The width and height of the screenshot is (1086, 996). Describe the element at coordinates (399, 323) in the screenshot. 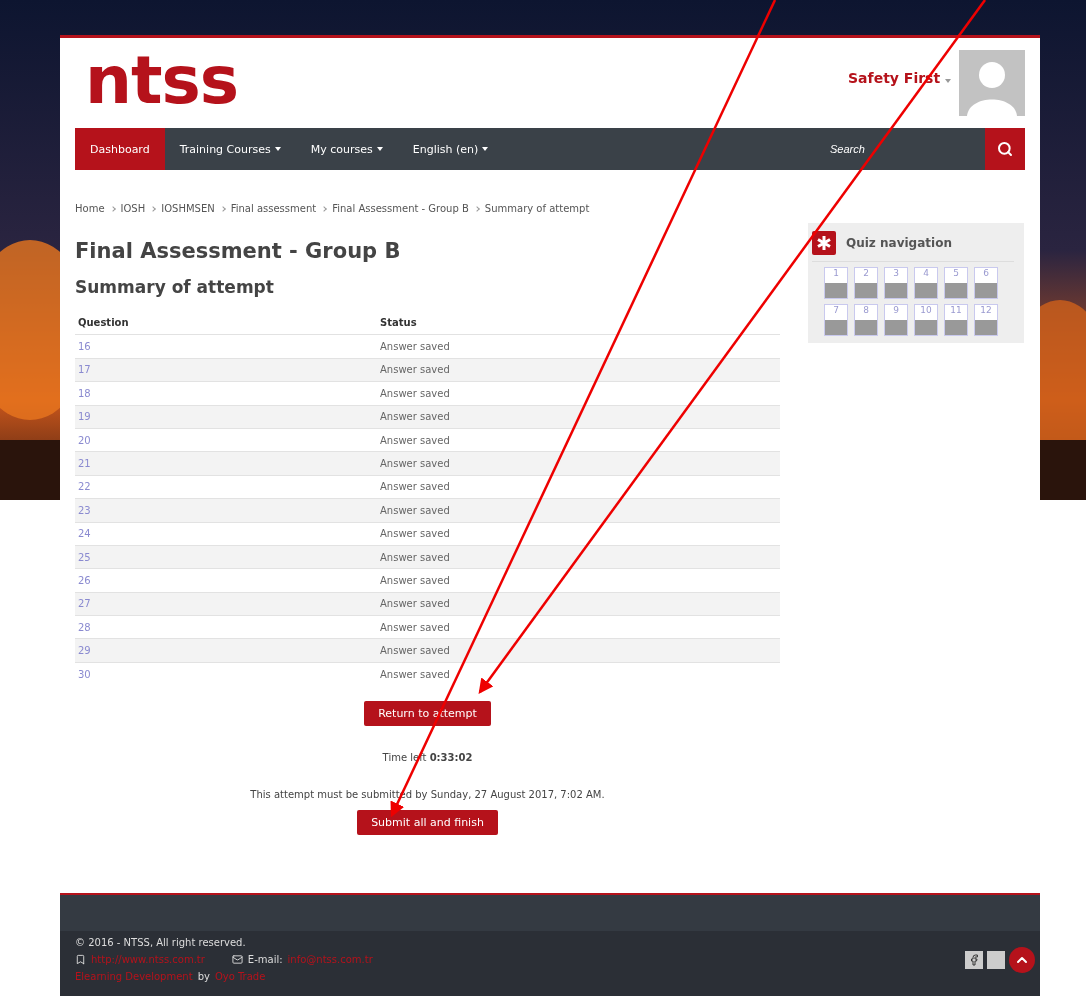

I see `column-header: Status` at that location.